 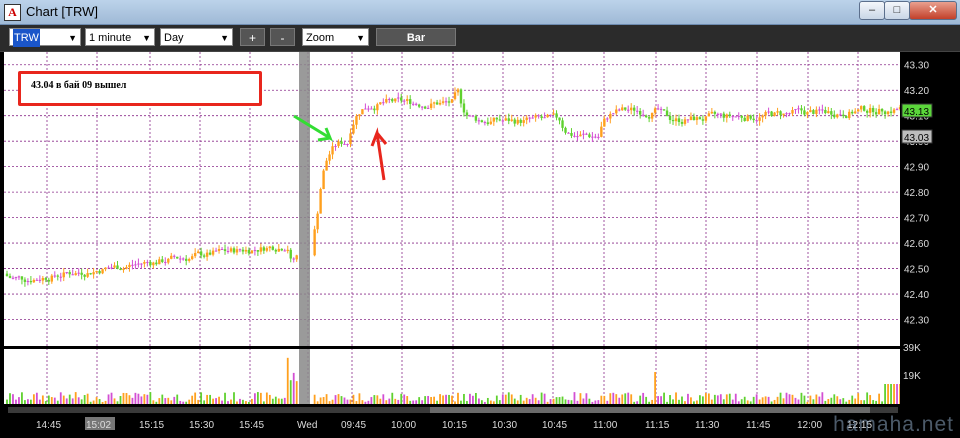 I want to click on time-tick-label: 12:00, so click(x=809, y=425).